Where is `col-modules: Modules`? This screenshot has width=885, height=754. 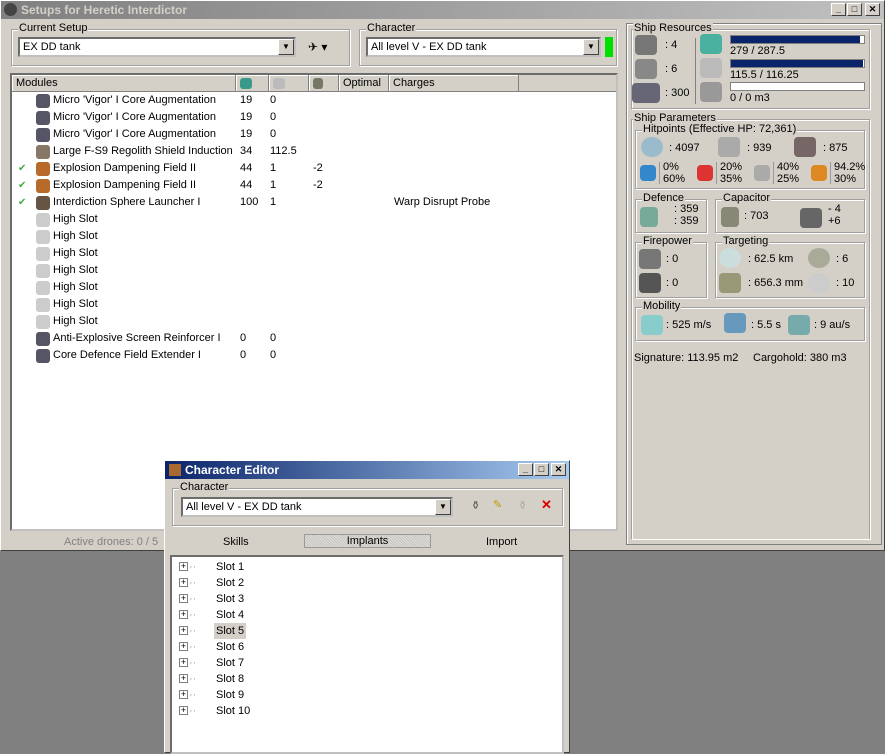
col-modules: Modules is located at coordinates (124, 83).